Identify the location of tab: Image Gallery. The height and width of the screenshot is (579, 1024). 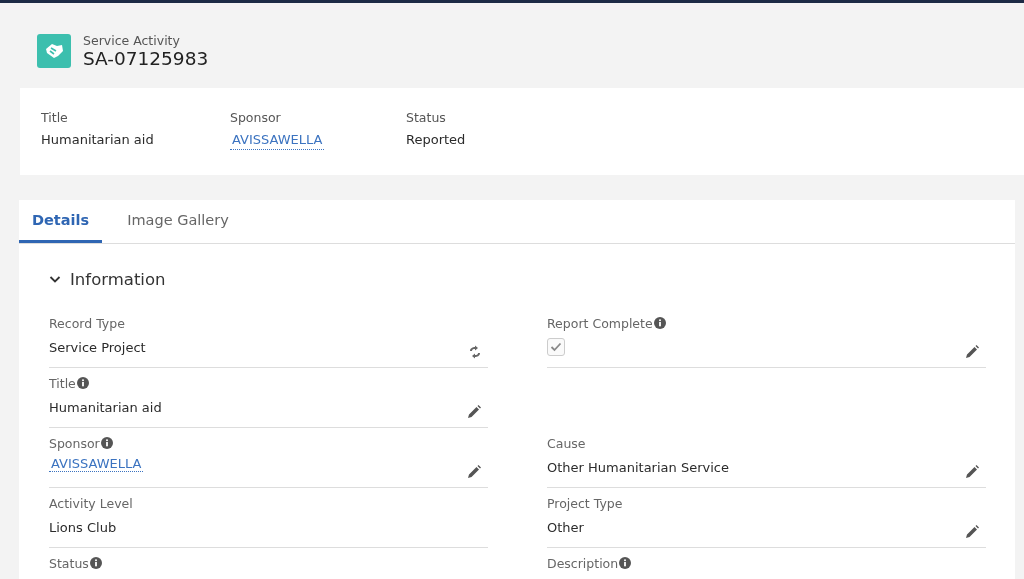
(178, 221).